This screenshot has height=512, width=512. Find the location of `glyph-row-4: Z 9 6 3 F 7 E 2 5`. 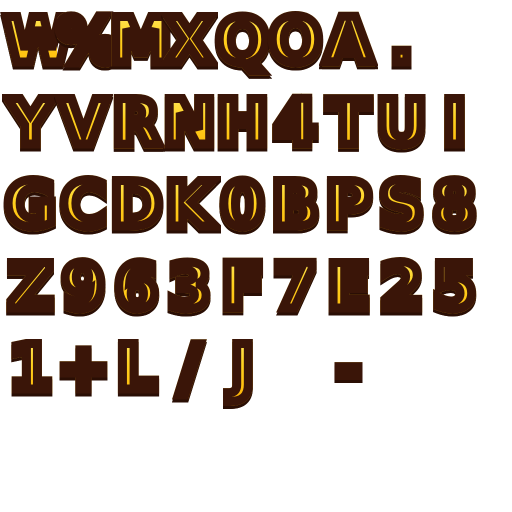

glyph-row-4: Z 9 6 3 F 7 E 2 5 is located at coordinates (242, 287).